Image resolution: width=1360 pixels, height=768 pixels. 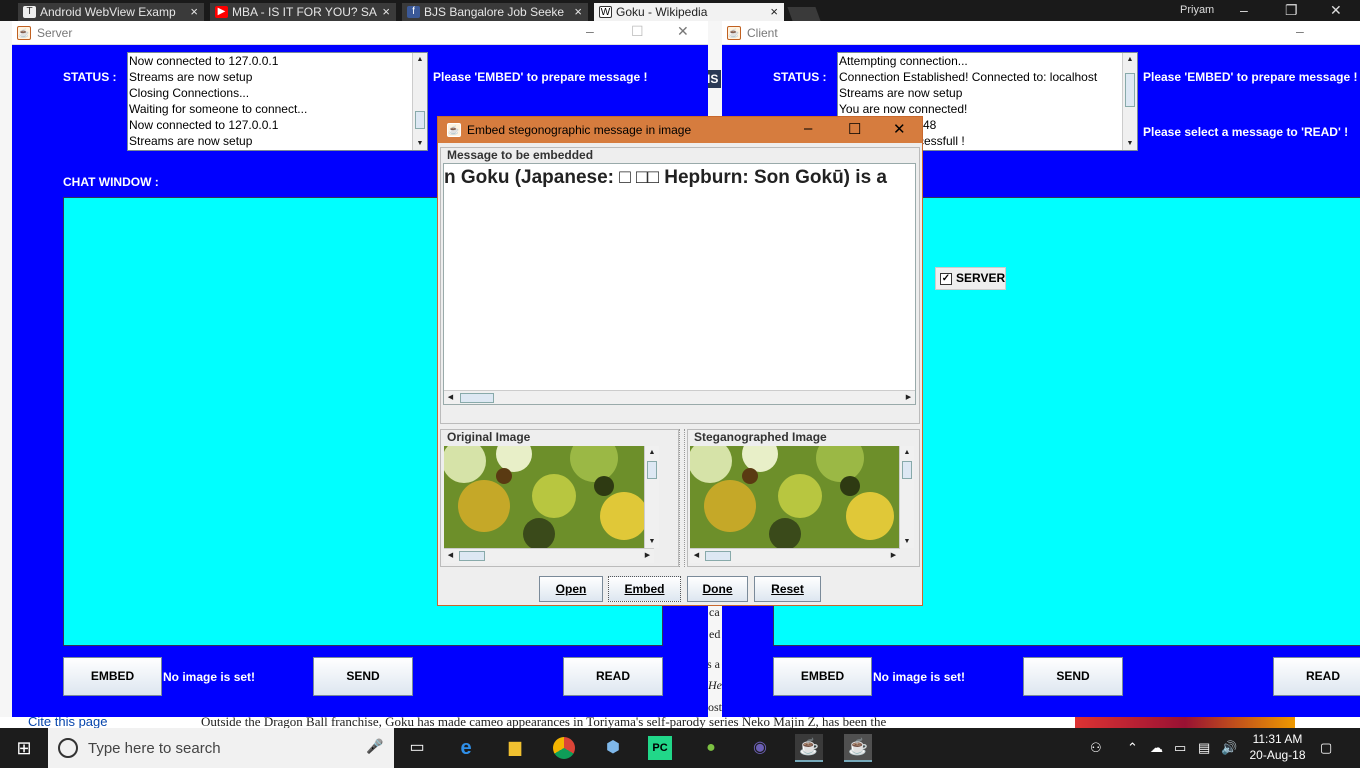 I want to click on stego-image-title: Steganographed Image, so click(x=760, y=437).